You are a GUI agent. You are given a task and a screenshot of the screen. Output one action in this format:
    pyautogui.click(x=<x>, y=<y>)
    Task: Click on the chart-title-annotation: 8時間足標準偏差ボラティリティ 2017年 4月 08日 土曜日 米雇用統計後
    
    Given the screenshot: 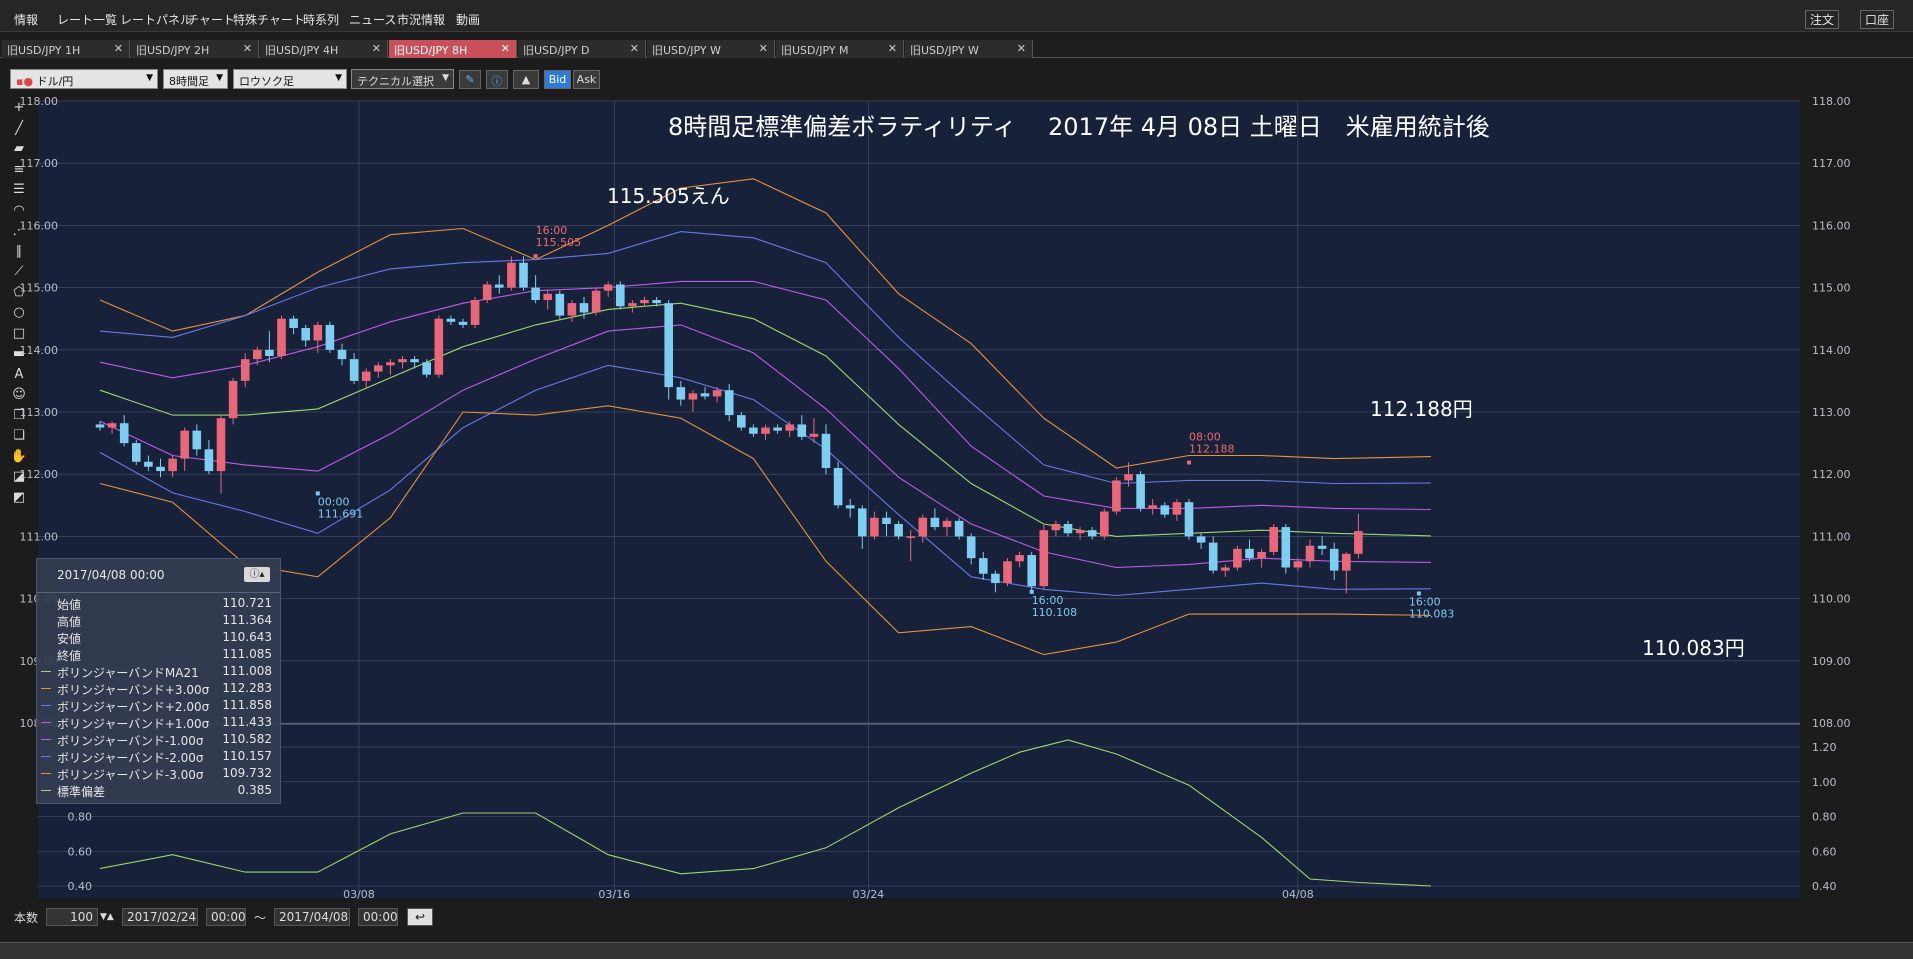 What is the action you would take?
    pyautogui.click(x=1079, y=127)
    